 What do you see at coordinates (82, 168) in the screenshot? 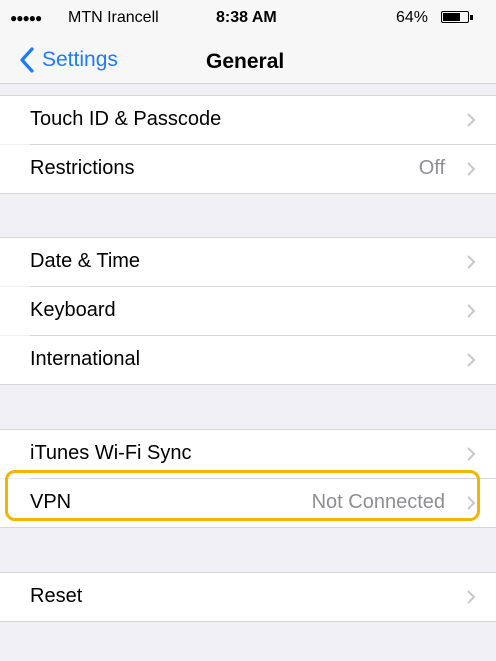
I see `row-label: Restrictions` at bounding box center [82, 168].